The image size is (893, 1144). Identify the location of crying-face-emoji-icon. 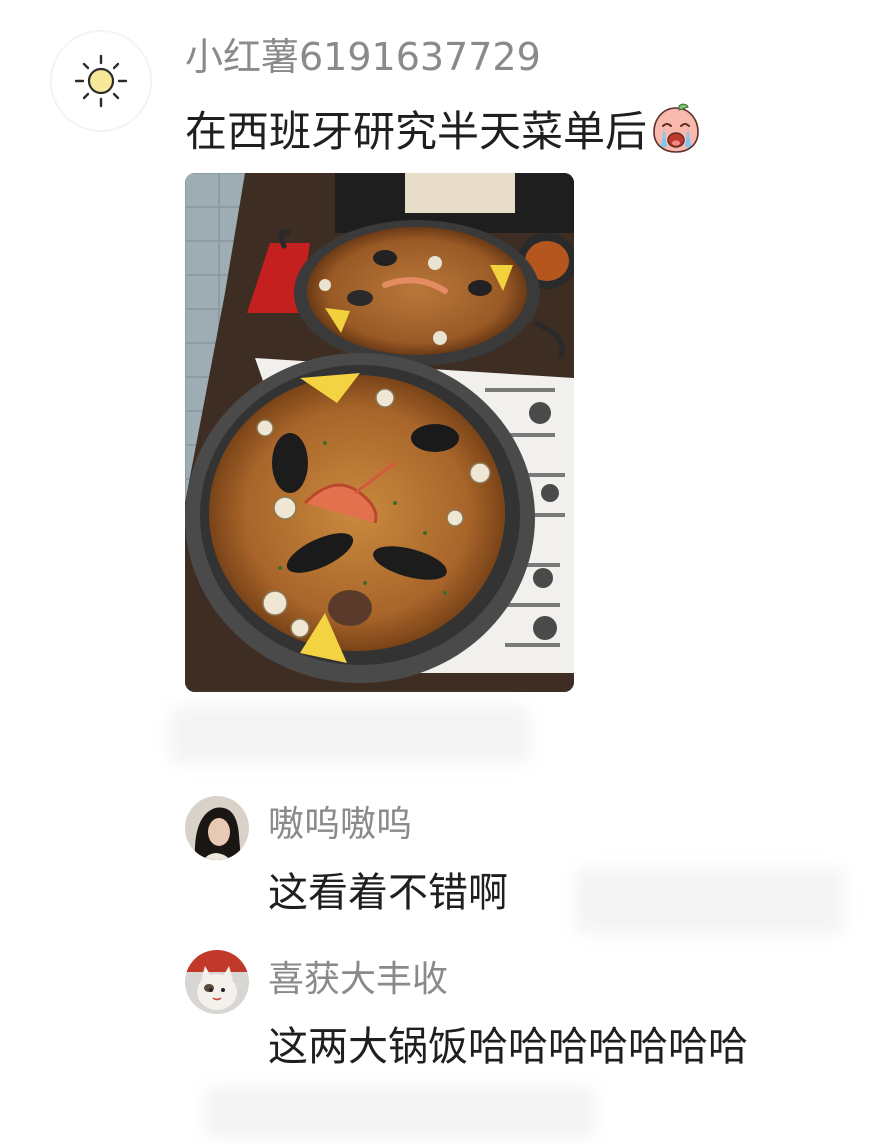
(676, 128).